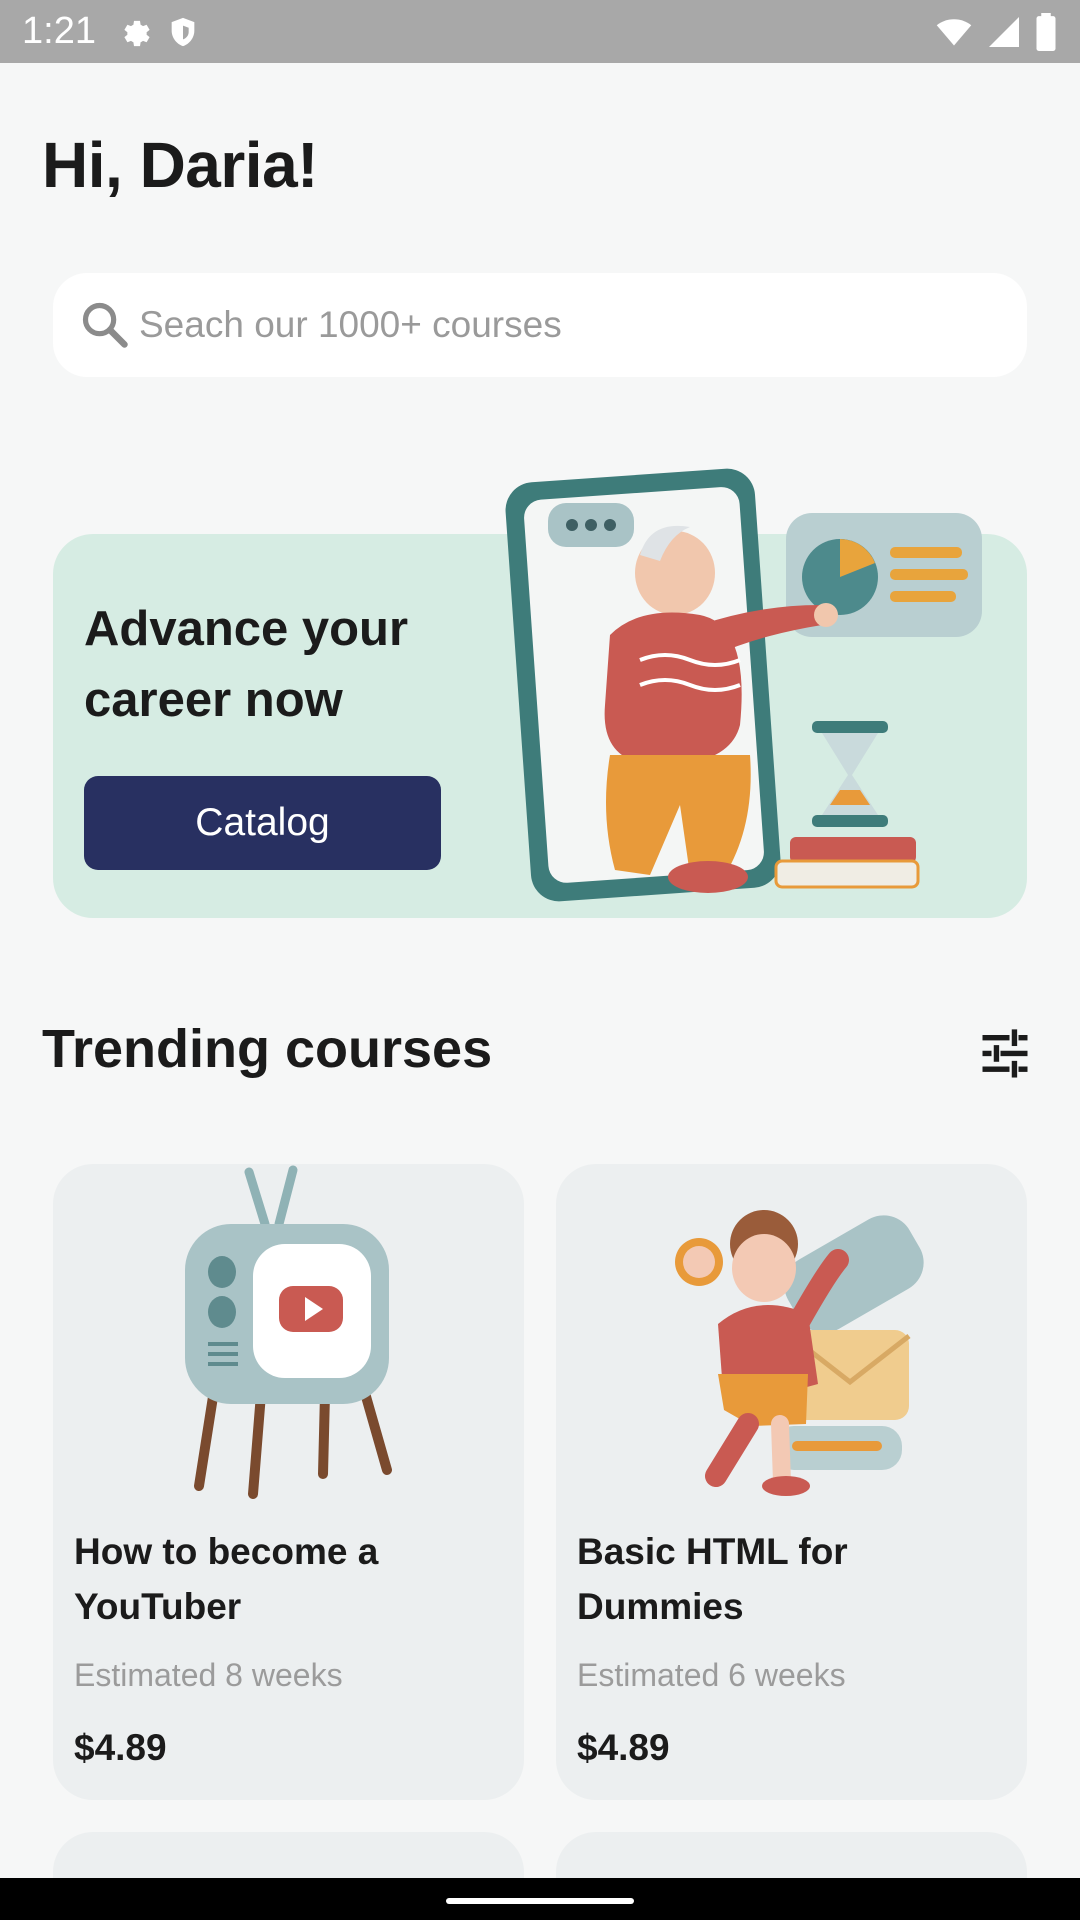 Image resolution: width=1080 pixels, height=1920 pixels. What do you see at coordinates (267, 1049) in the screenshot?
I see `section-title-trending: Trending courses` at bounding box center [267, 1049].